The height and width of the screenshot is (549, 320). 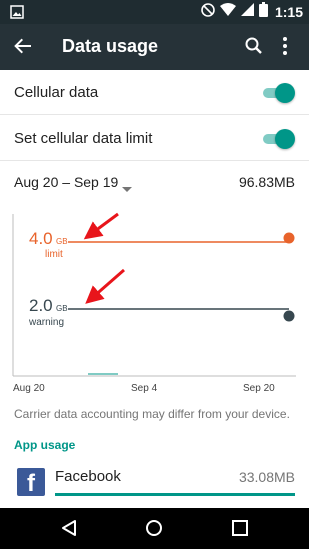 What do you see at coordinates (208, 12) in the screenshot?
I see `dnd-icon` at bounding box center [208, 12].